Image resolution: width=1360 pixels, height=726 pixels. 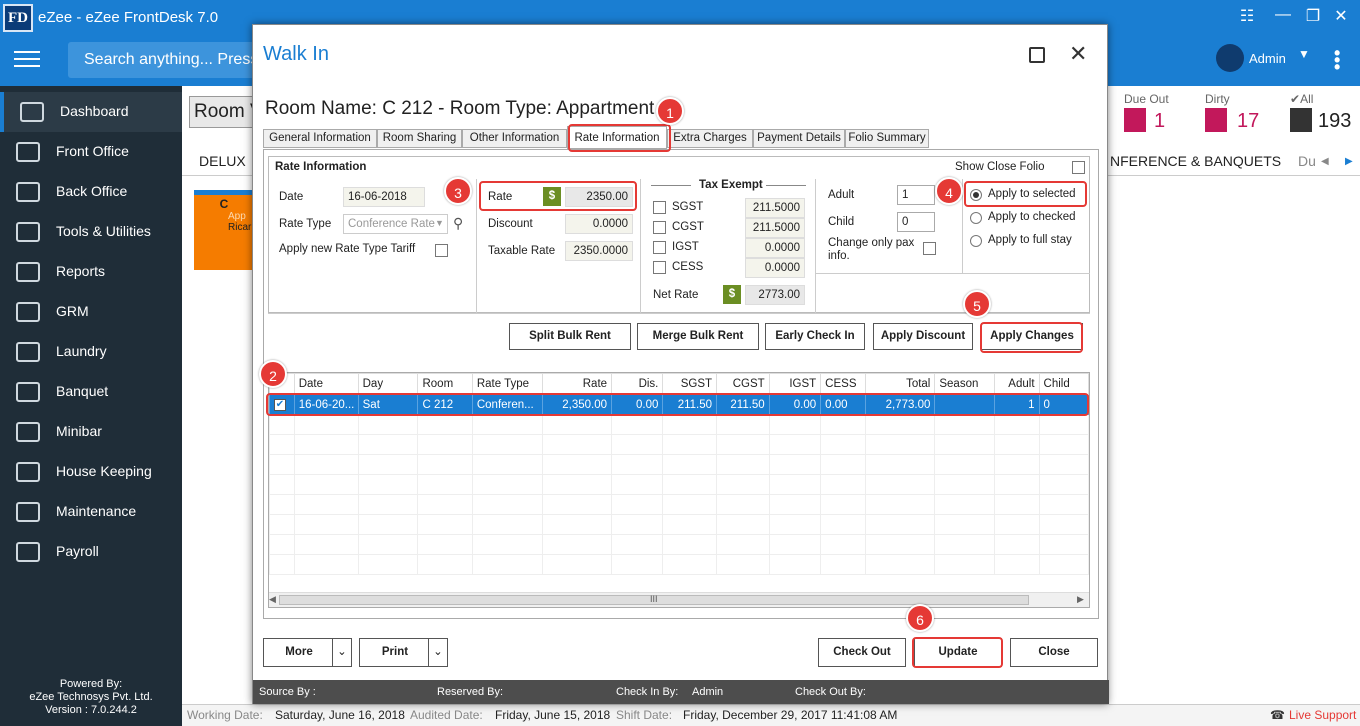 I want to click on live-support-link: Live Support, so click(x=1322, y=715).